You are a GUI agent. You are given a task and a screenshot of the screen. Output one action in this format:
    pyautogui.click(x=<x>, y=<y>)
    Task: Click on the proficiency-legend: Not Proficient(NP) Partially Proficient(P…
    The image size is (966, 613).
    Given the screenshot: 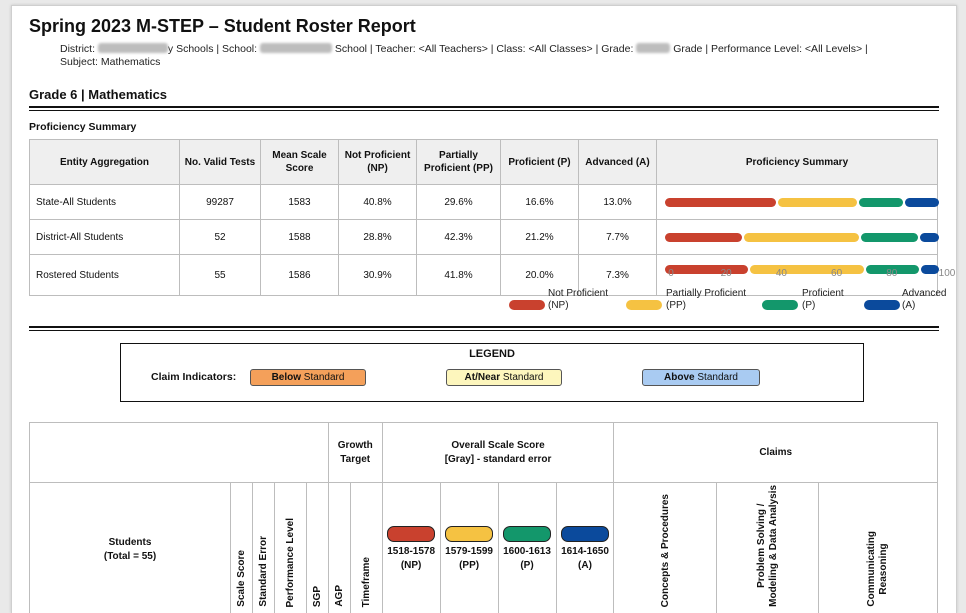 What is the action you would take?
    pyautogui.click(x=484, y=304)
    